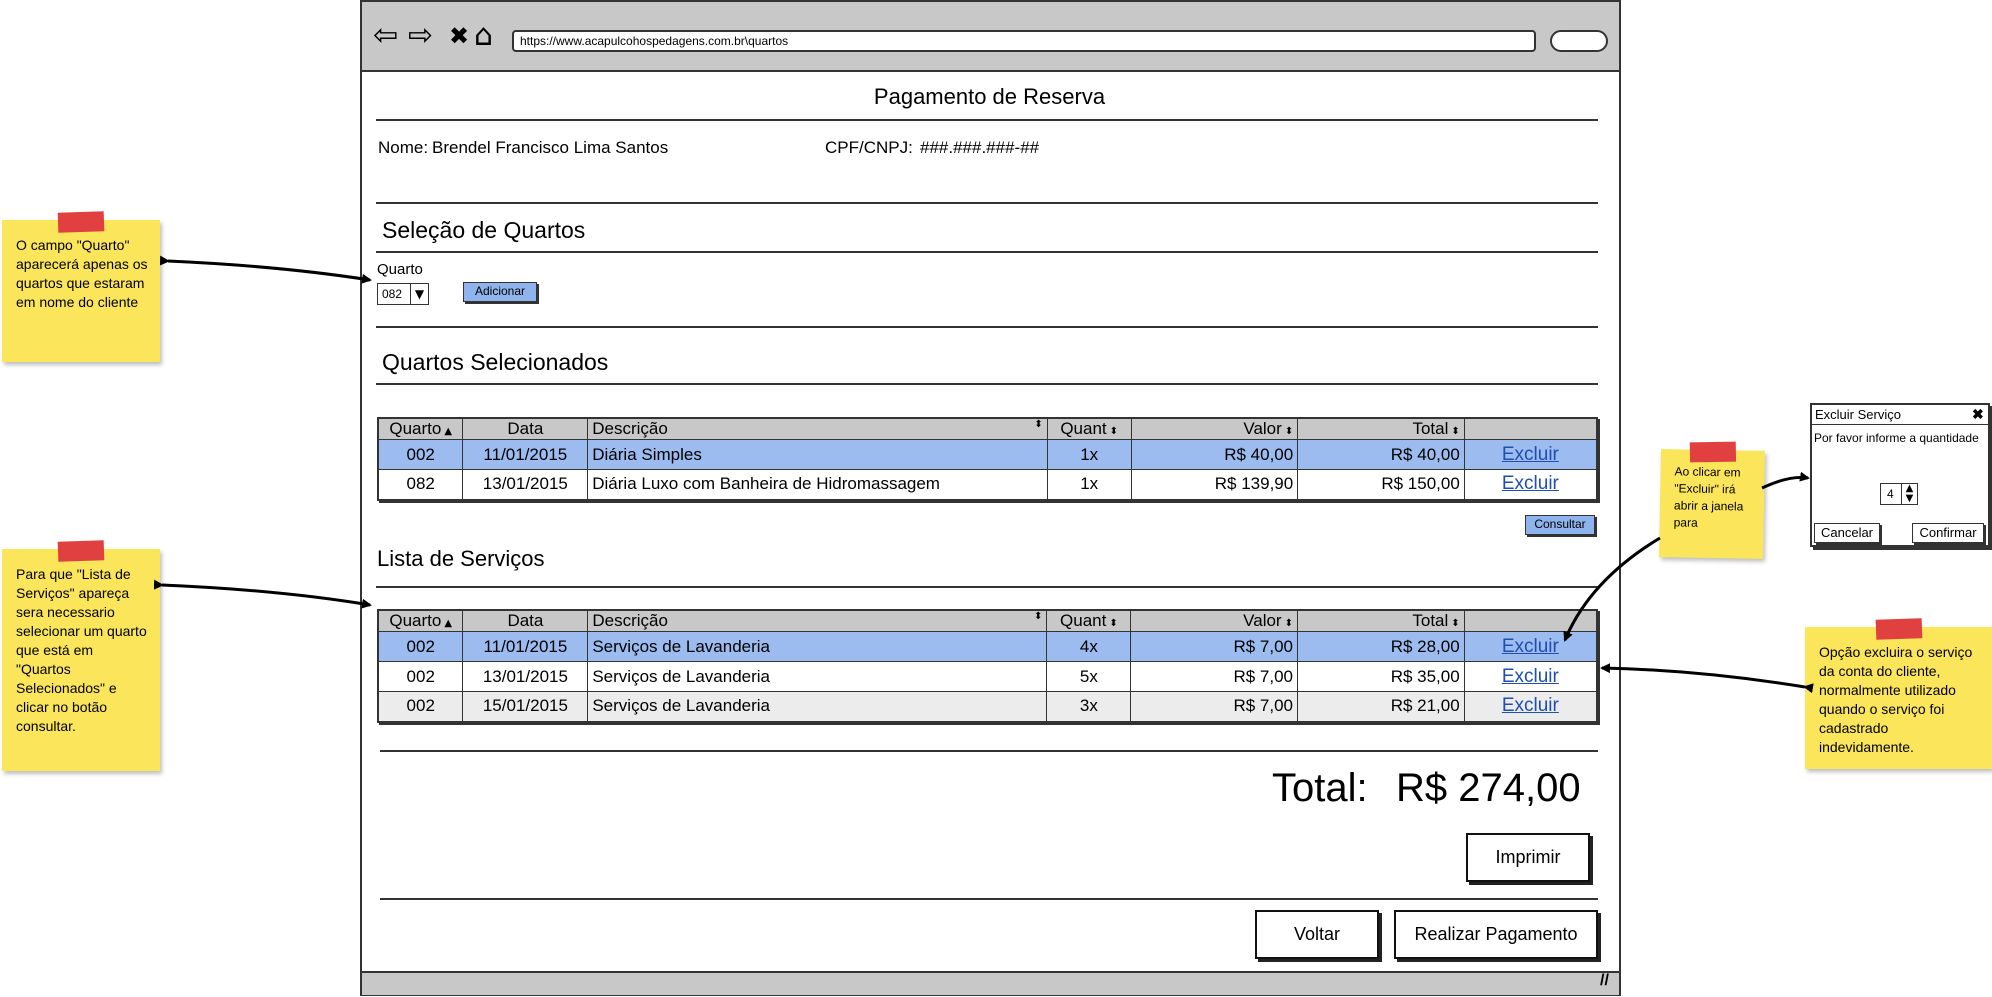 This screenshot has height=997, width=1992. I want to click on arrow-note-to-excluir, so click(1612, 589).